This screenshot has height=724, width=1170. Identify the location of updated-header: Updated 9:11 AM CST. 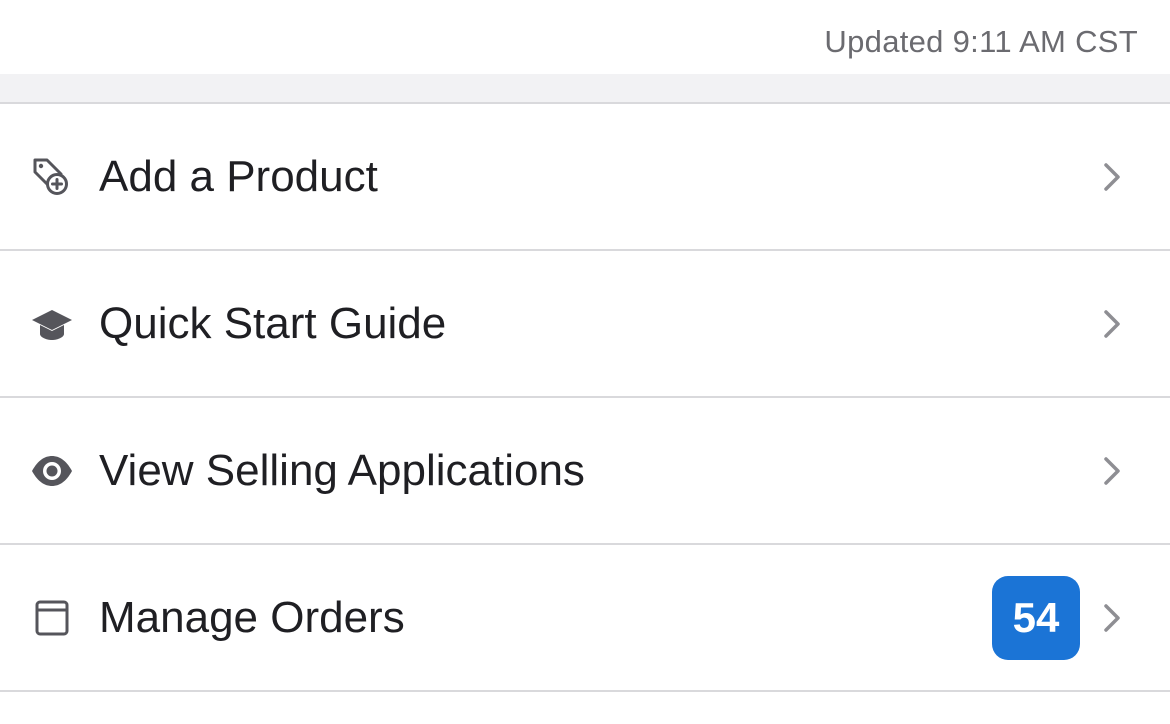
(585, 37).